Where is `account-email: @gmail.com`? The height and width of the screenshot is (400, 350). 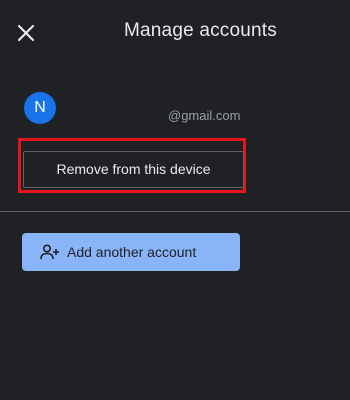
account-email: @gmail.com is located at coordinates (204, 115).